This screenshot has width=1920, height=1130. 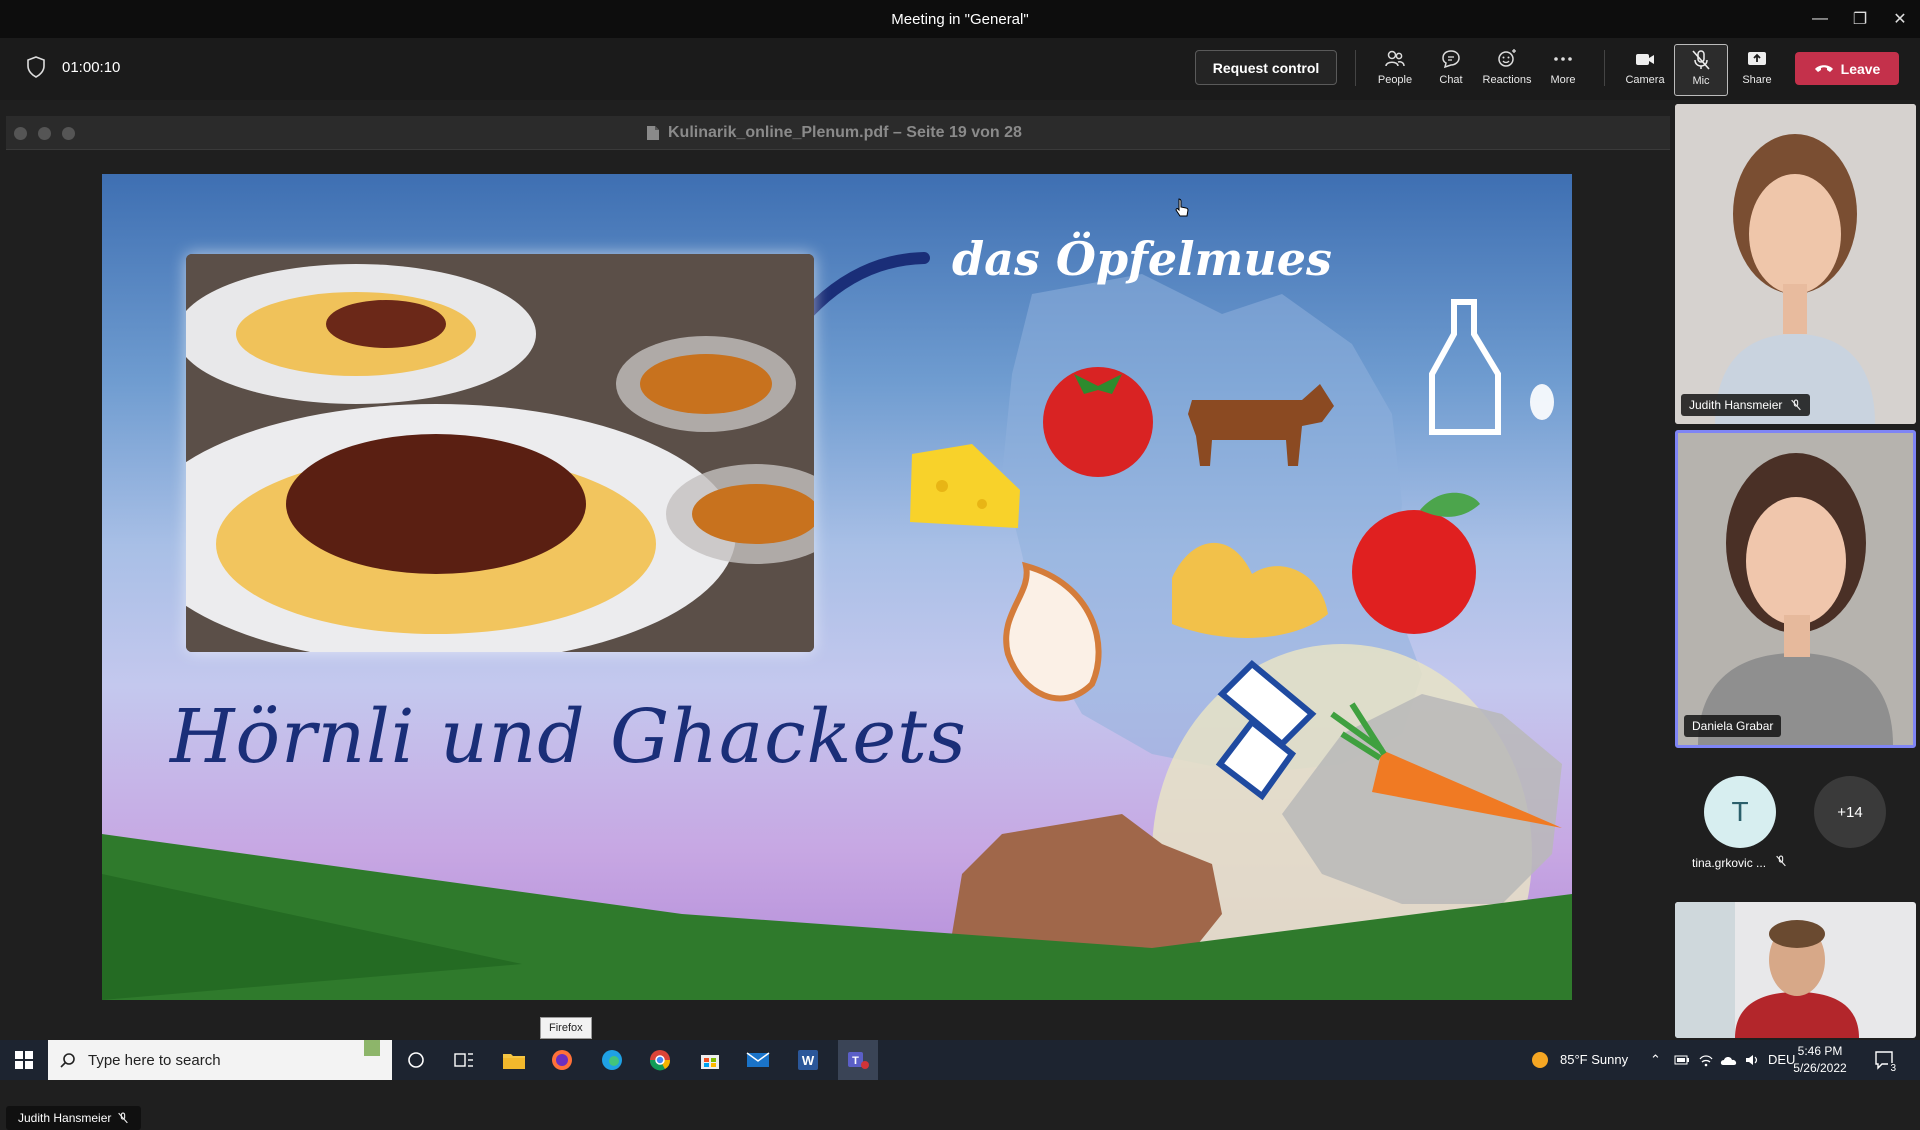 What do you see at coordinates (1594, 1059) in the screenshot?
I see `weather-text: 85°F Sunny` at bounding box center [1594, 1059].